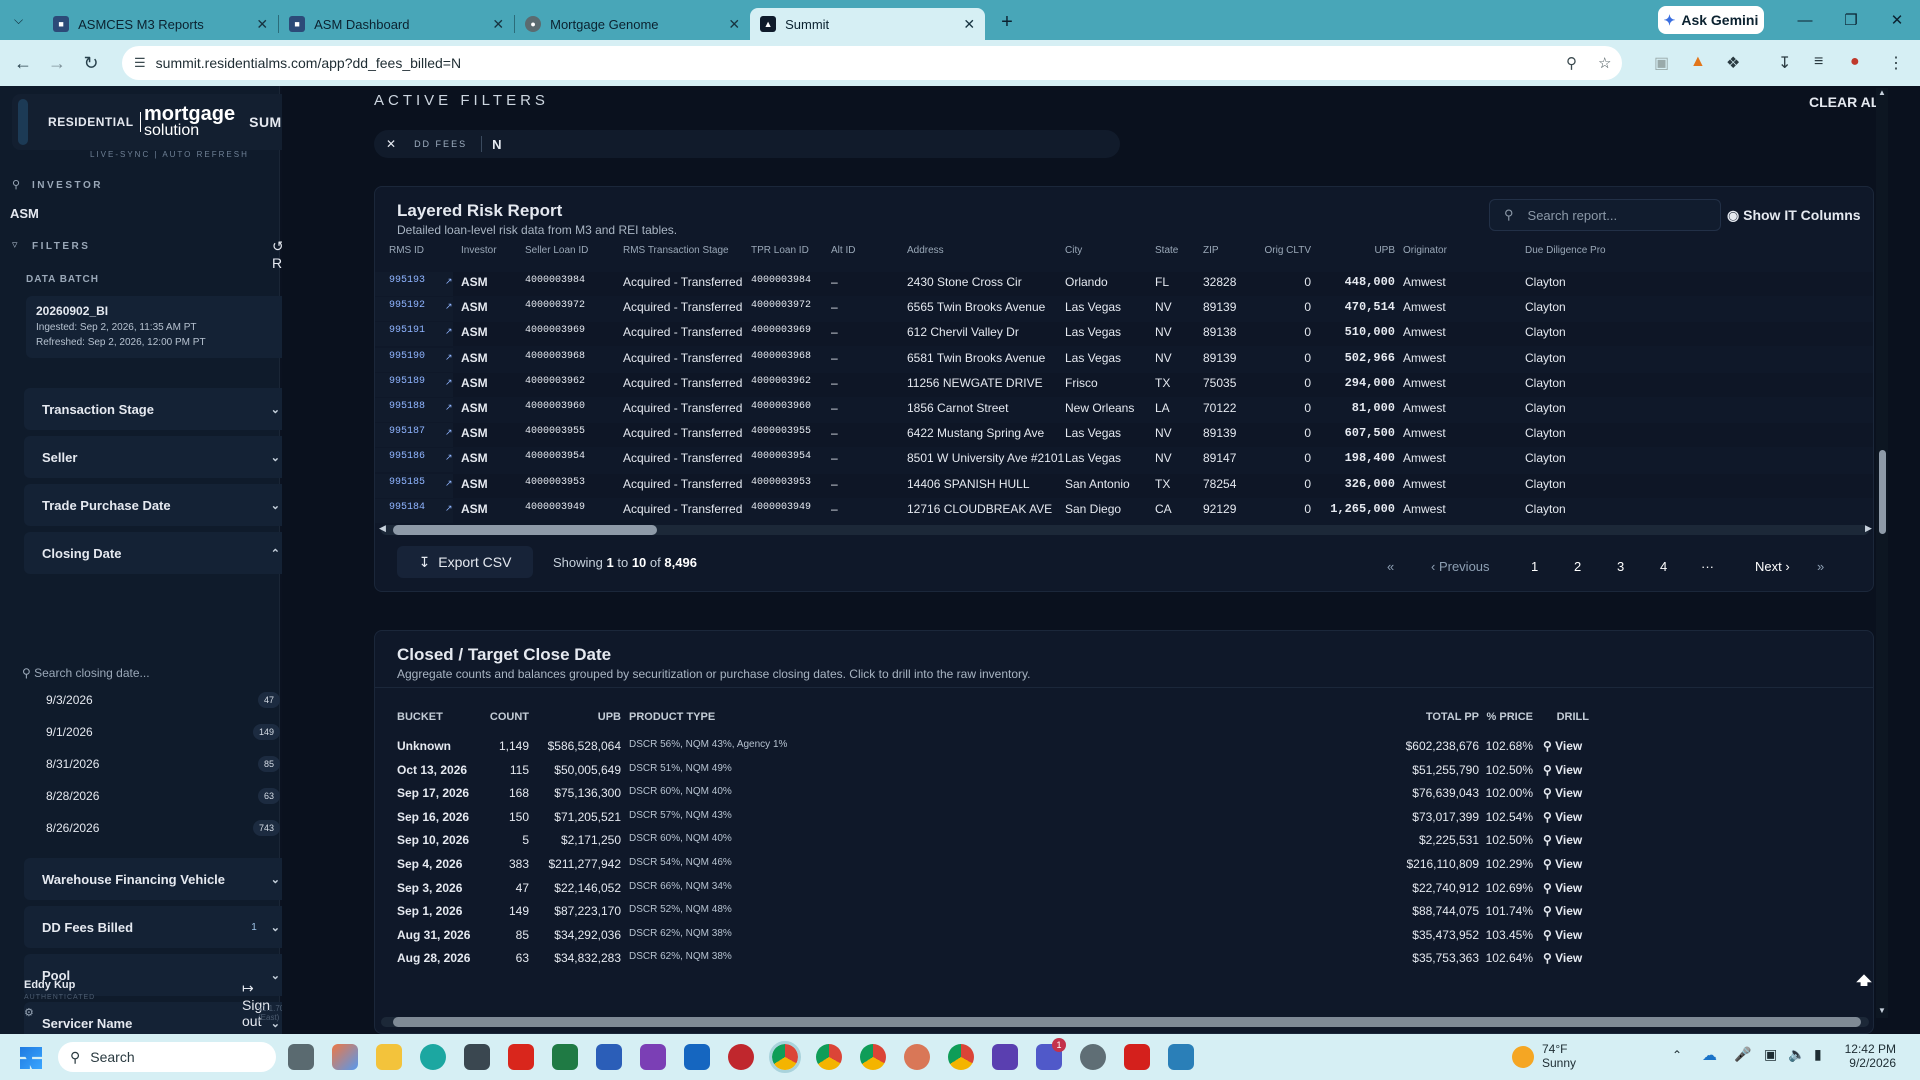  Describe the element at coordinates (1868, 528) in the screenshot. I see `scroll-right-arrow-icon: ▶` at that location.